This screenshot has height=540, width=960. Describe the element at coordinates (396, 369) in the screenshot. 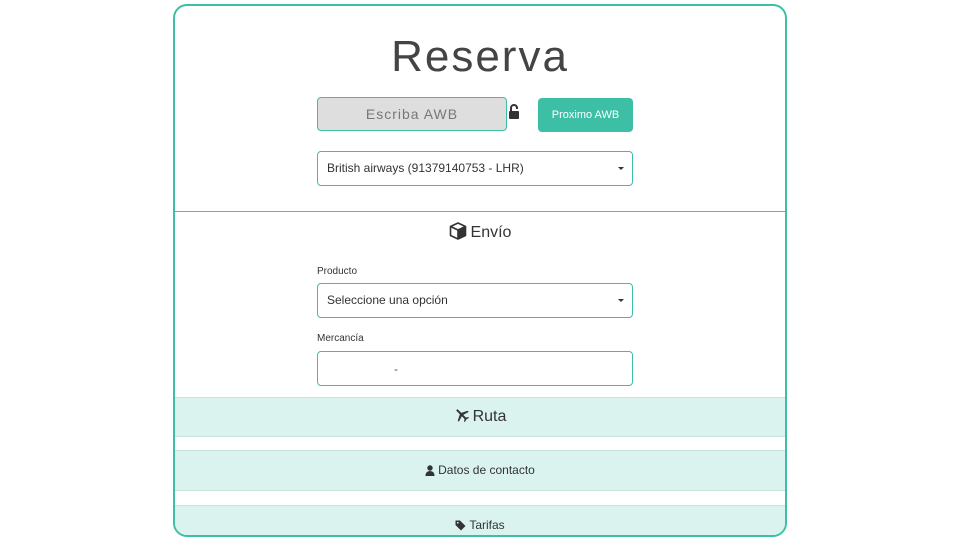

I see `merchandise-value: -` at that location.